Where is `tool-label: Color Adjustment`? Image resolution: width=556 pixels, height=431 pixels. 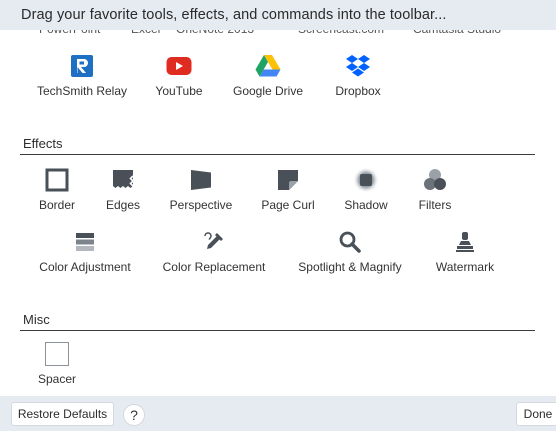
tool-label: Color Adjustment is located at coordinates (85, 267).